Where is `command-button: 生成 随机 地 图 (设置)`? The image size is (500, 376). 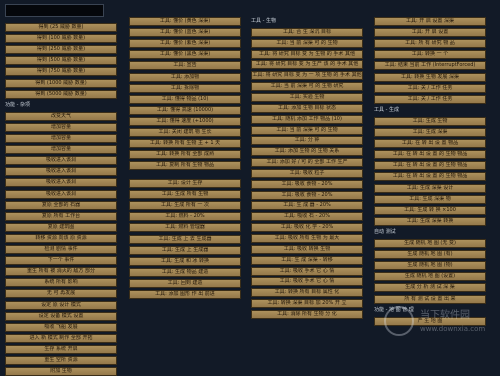 command-button: 生成 随机 地 图 (设置) is located at coordinates (430, 277).